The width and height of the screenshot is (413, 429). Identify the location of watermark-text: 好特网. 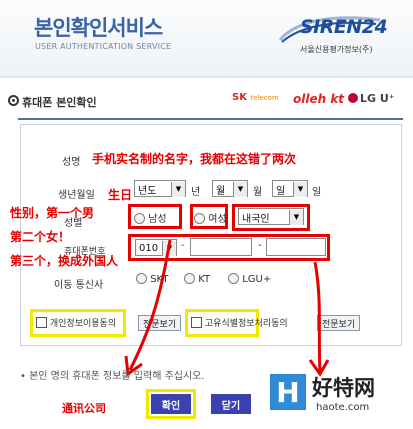
(343, 388).